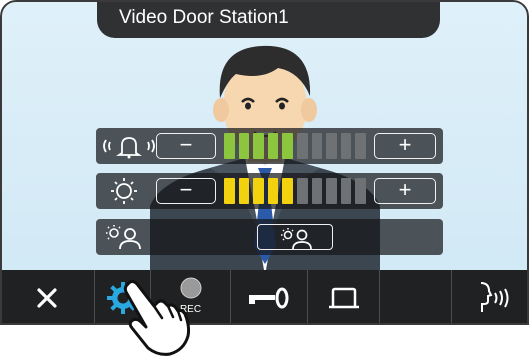 This screenshot has width=529, height=356. I want to click on close-button, so click(47, 297).